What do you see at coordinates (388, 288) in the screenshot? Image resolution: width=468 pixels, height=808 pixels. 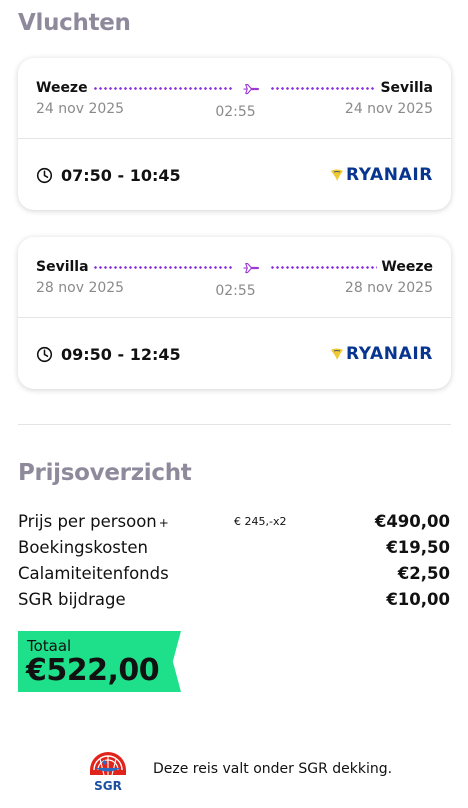 I see `arrival-date: 28 nov 2025` at bounding box center [388, 288].